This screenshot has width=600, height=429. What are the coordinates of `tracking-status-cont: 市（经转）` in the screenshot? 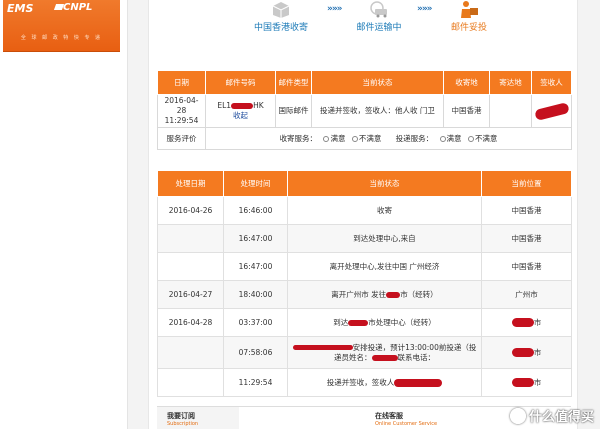 It's located at (419, 294).